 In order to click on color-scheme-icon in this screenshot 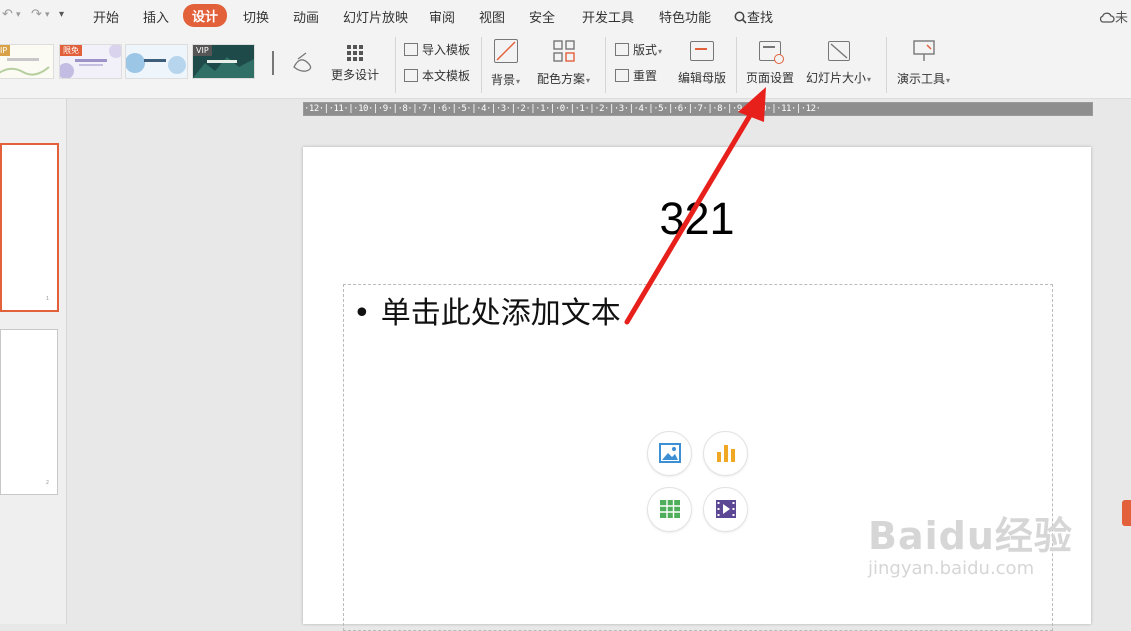, I will do `click(563, 51)`.